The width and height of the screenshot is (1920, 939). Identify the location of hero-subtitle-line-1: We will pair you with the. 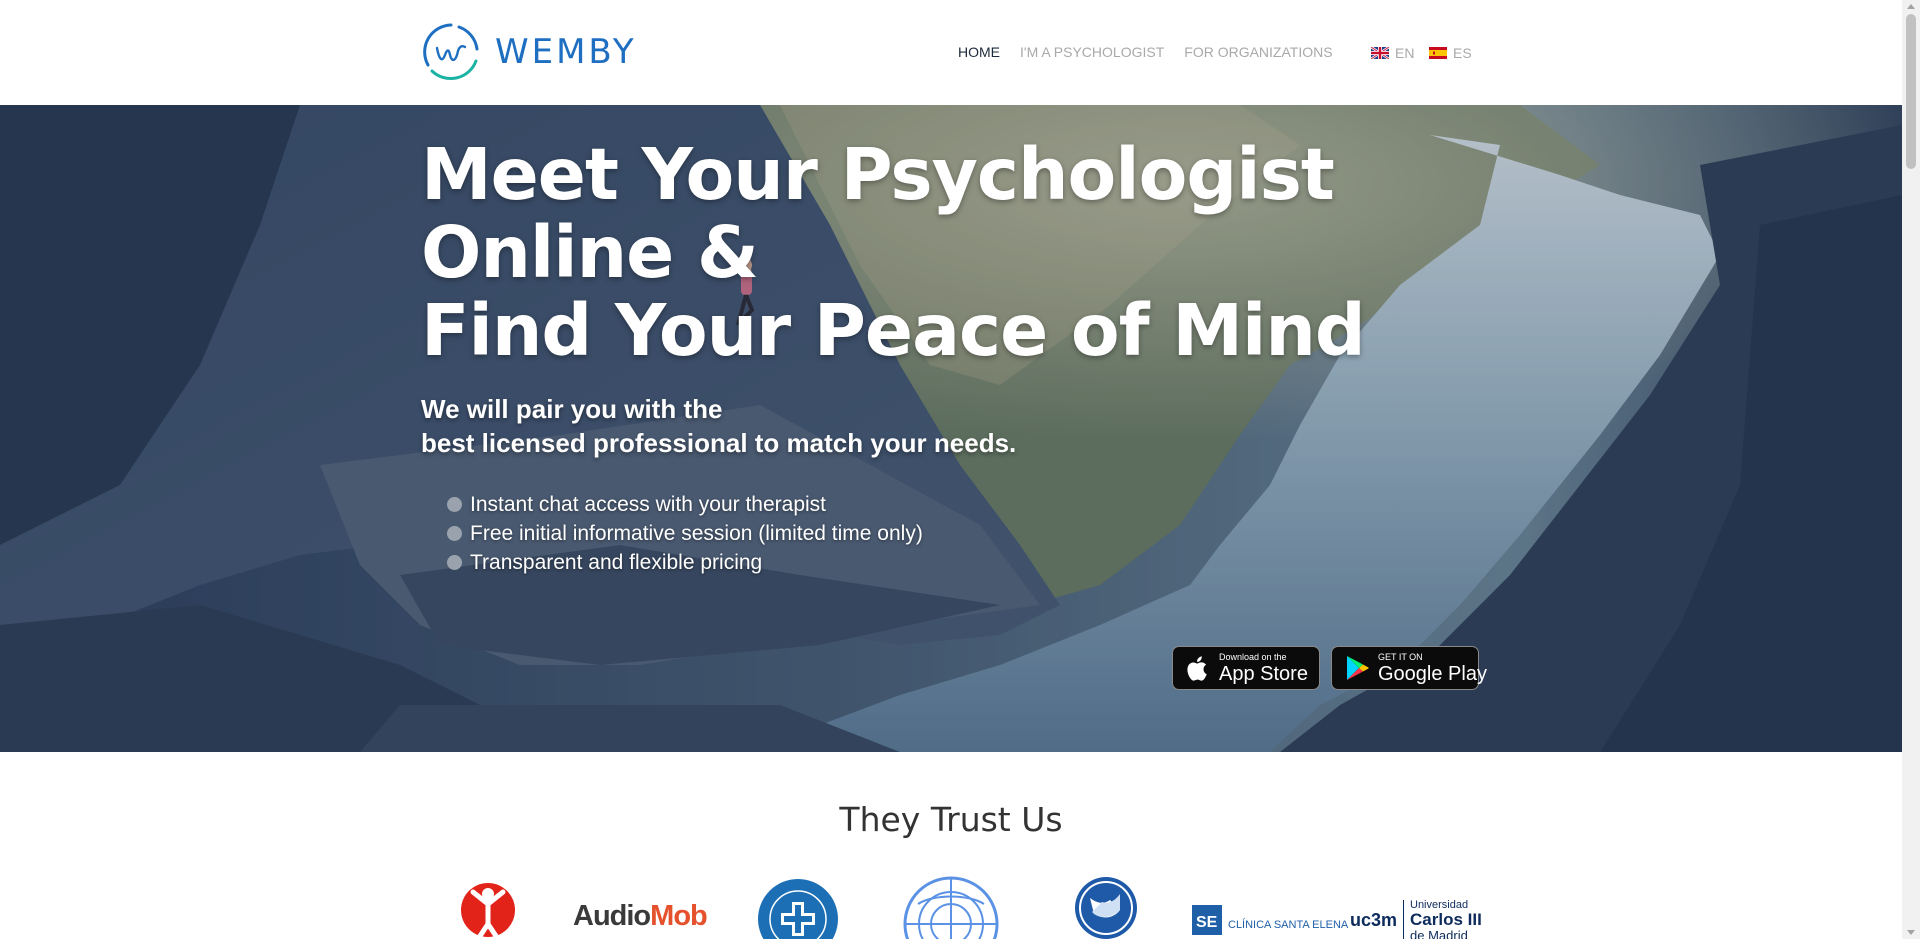
(572, 409).